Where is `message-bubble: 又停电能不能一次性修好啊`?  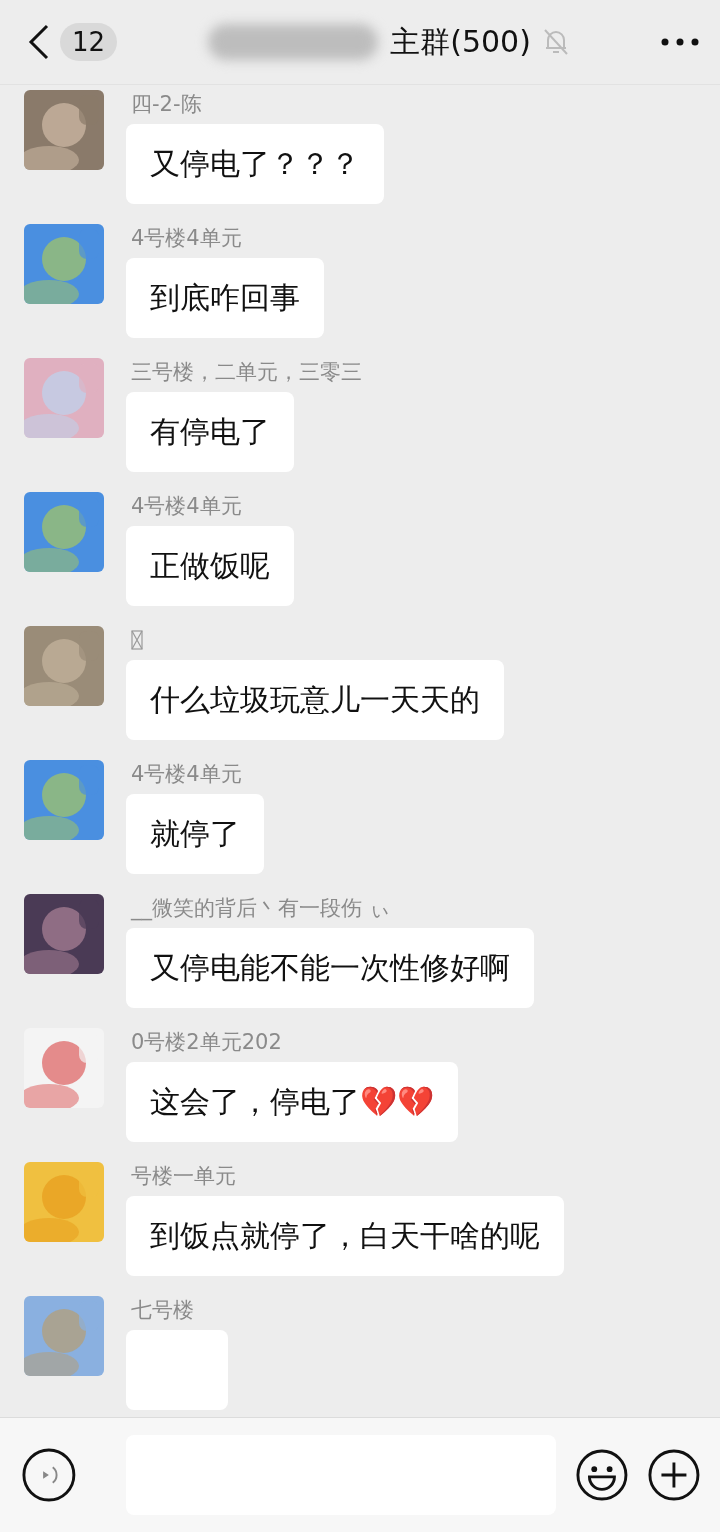
message-bubble: 又停电能不能一次性修好啊 is located at coordinates (330, 968).